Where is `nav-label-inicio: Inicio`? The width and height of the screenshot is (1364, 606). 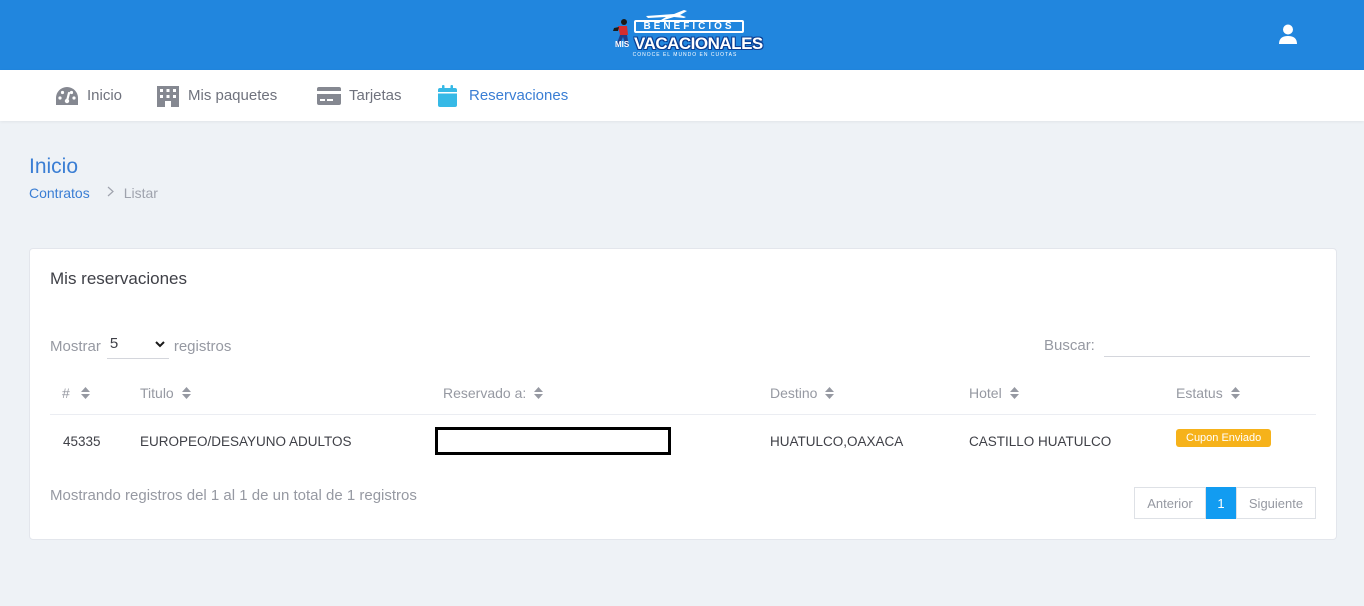
nav-label-inicio: Inicio is located at coordinates (105, 95).